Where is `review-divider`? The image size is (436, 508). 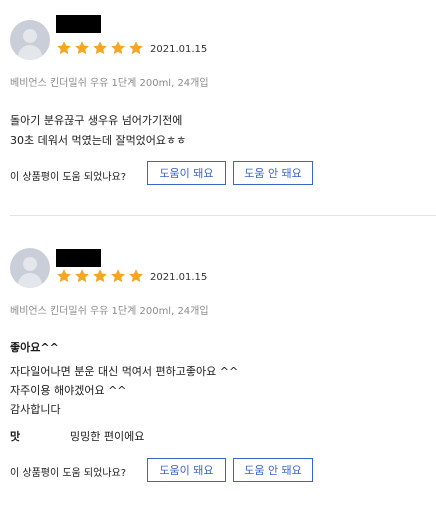
review-divider is located at coordinates (223, 215).